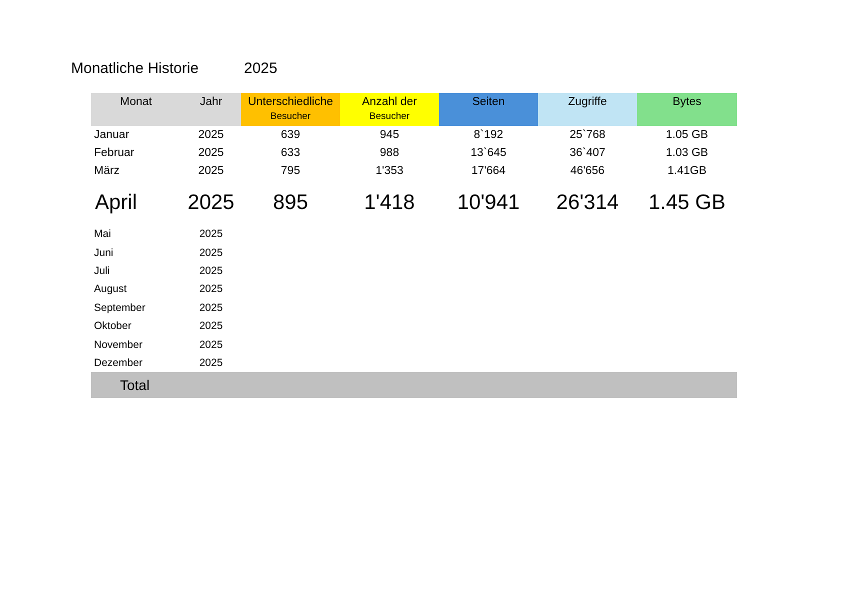 The height and width of the screenshot is (595, 842). I want to click on column-header: Jahr, so click(211, 109).